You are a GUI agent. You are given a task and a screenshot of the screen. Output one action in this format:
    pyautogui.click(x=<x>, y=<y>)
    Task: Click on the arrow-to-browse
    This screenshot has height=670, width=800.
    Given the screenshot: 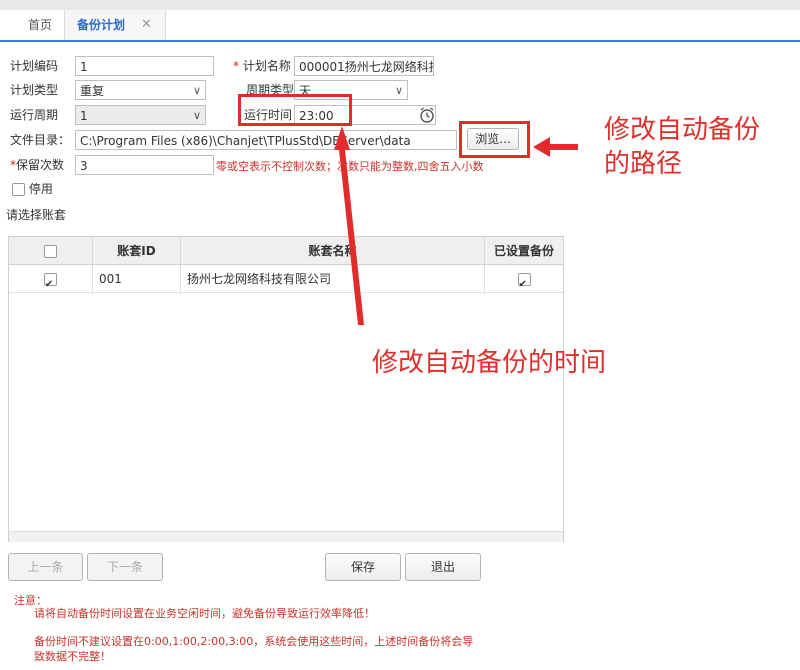 What is the action you would take?
    pyautogui.click(x=555, y=147)
    